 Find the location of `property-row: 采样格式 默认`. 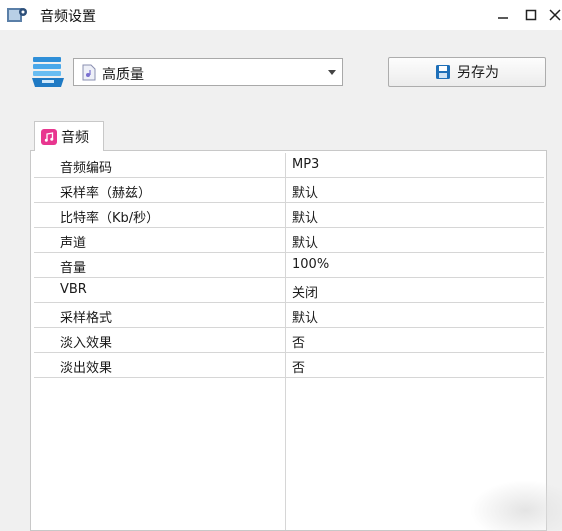

property-row: 采样格式 默认 is located at coordinates (289, 315).